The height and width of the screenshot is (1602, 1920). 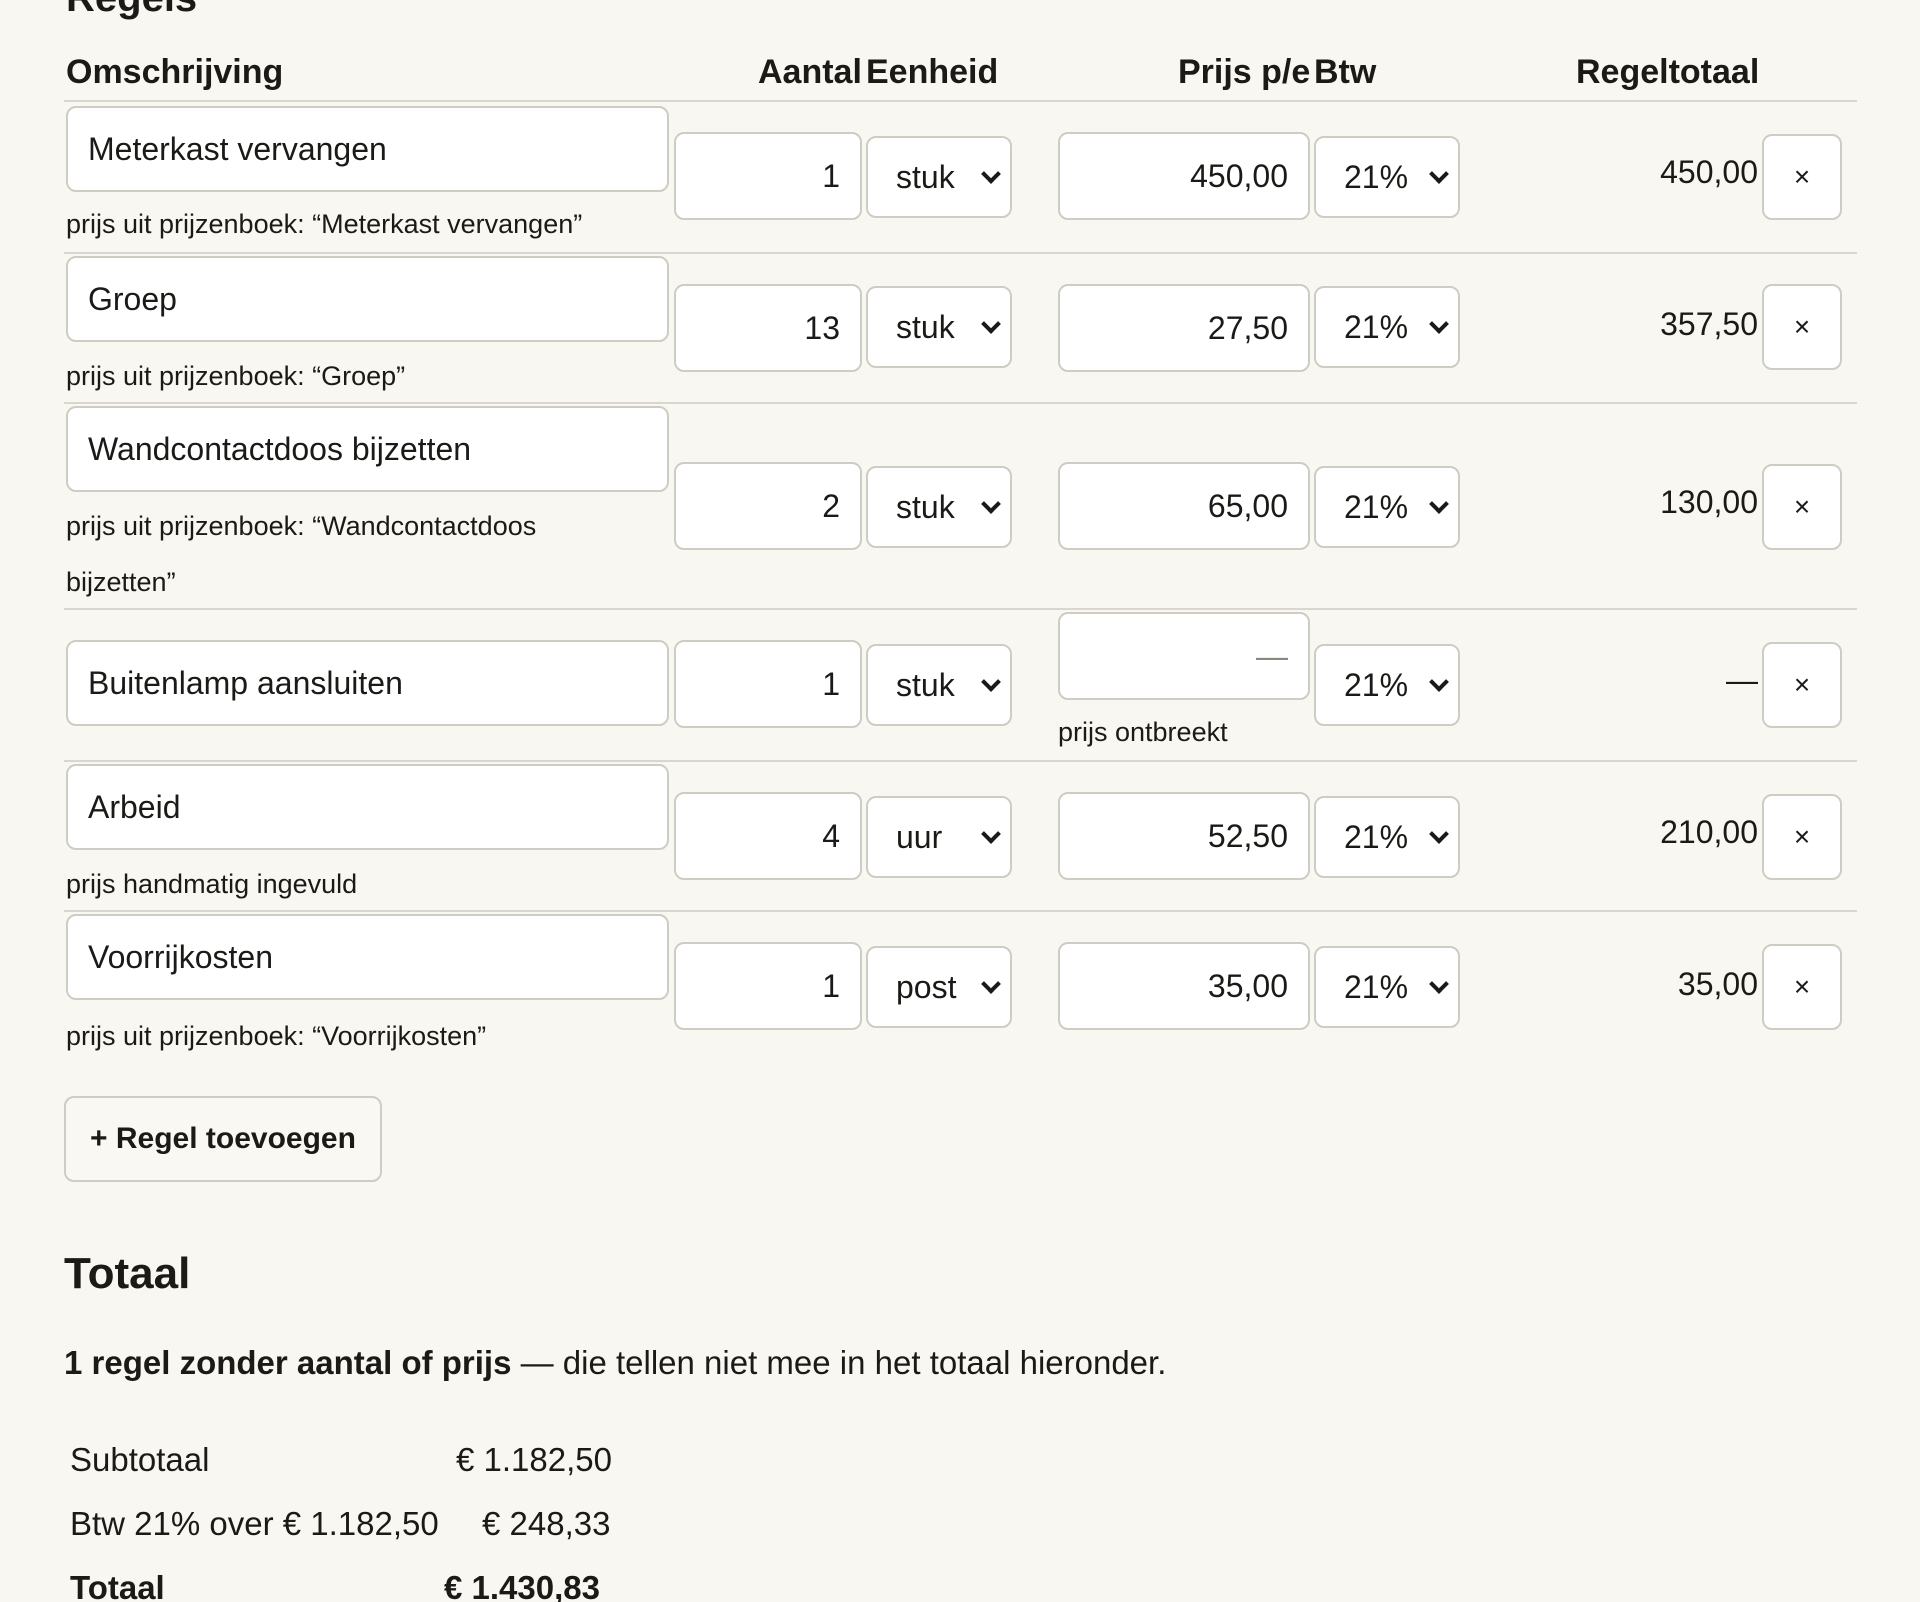 What do you see at coordinates (1709, 832) in the screenshot?
I see `line-total: 210,00` at bounding box center [1709, 832].